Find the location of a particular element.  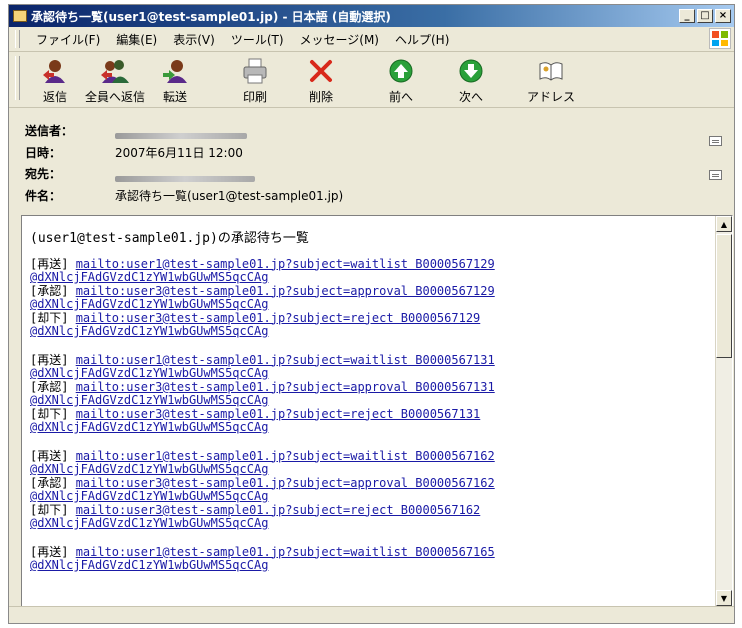

subject-value: 承認待ち一覧(user1@test-sample01.jp) is located at coordinates (229, 196).